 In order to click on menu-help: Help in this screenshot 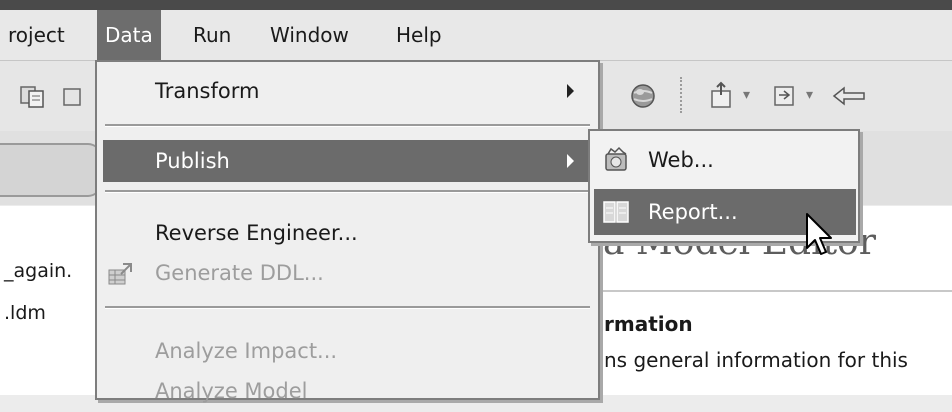, I will do `click(419, 35)`.